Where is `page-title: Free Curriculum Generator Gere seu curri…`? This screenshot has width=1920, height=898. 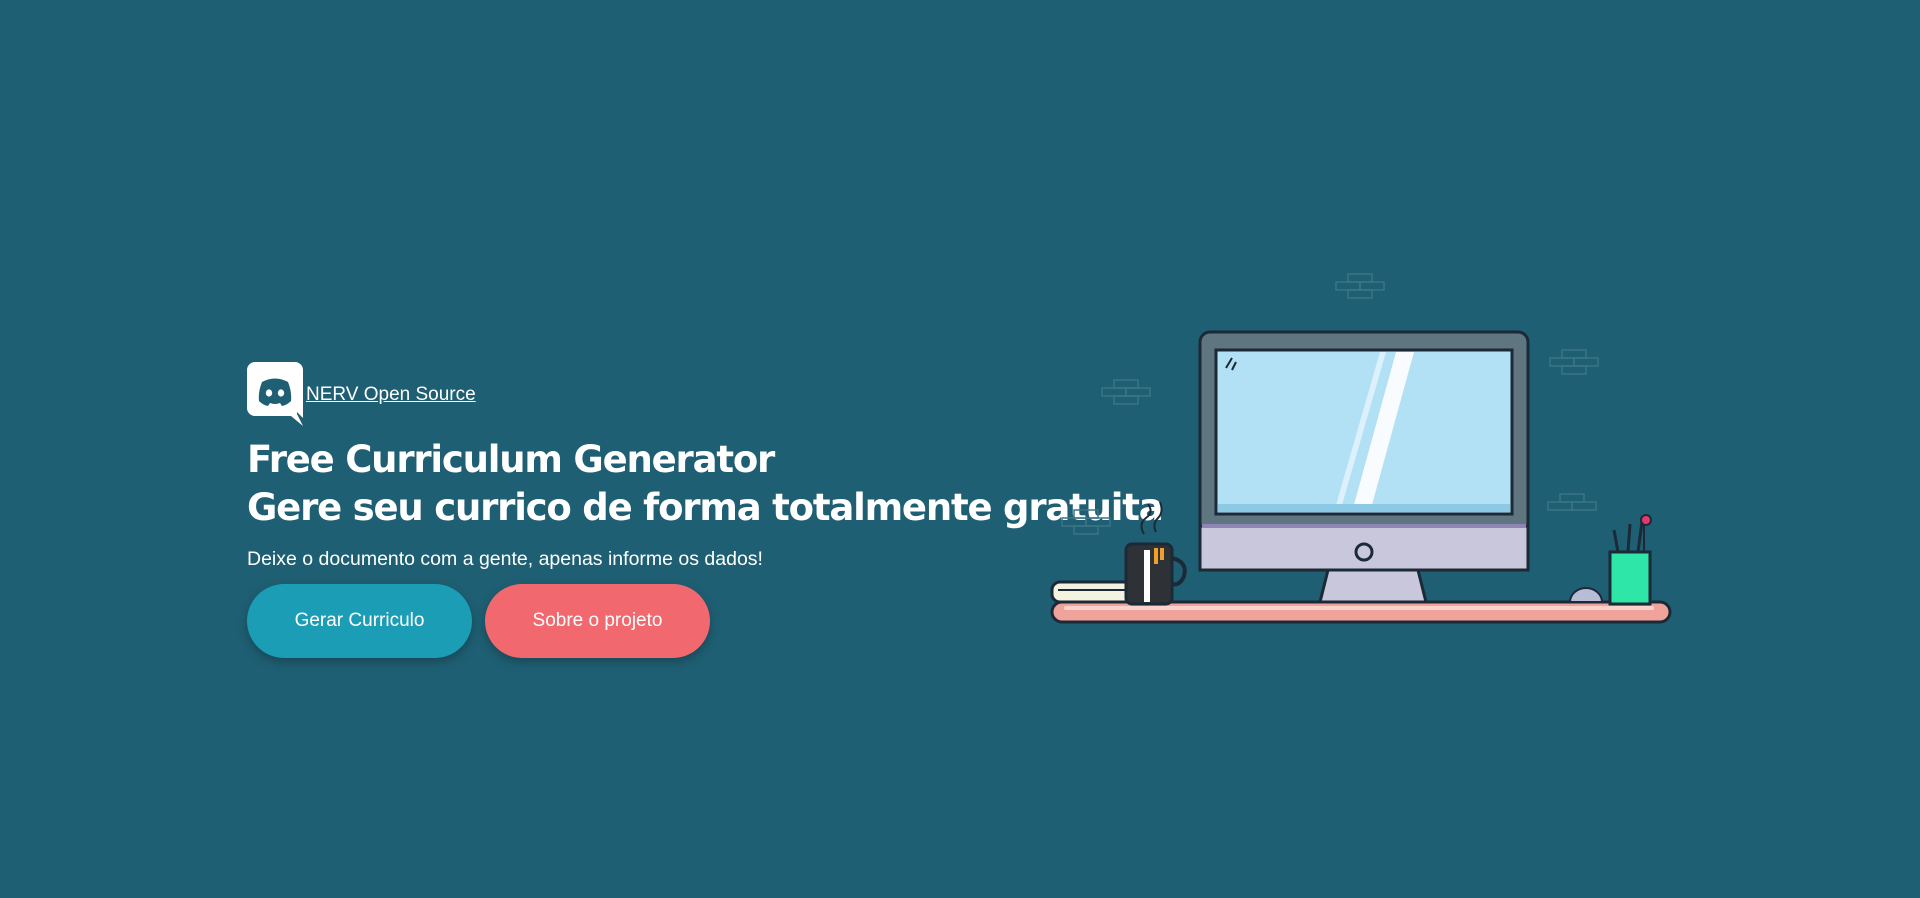
page-title: Free Curriculum Generator Gere seu curri… is located at coordinates (705, 484).